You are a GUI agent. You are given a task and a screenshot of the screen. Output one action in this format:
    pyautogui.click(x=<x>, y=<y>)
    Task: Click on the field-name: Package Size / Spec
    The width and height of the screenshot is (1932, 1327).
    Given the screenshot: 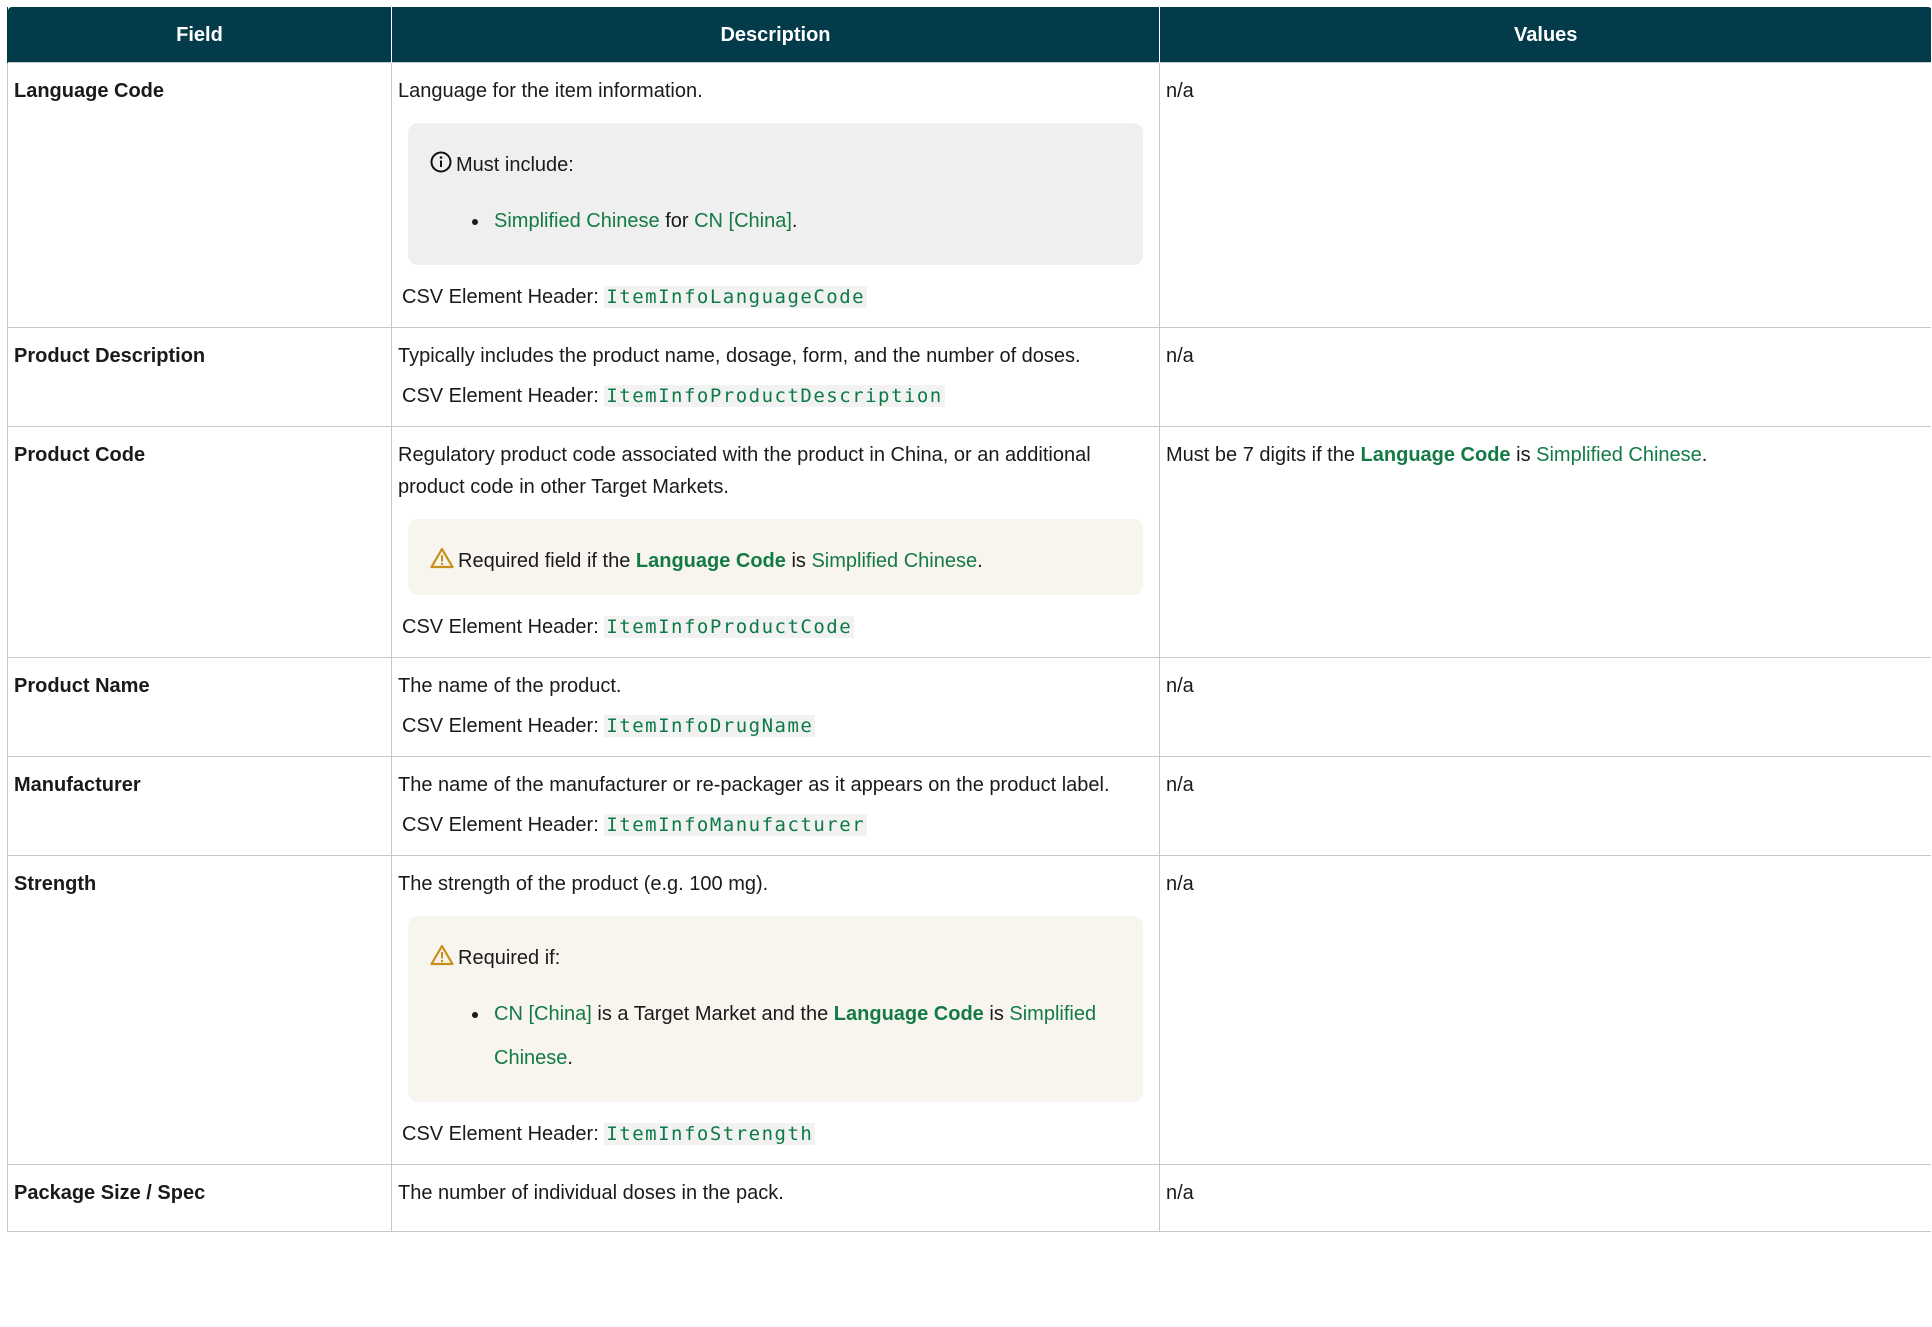 What is the action you would take?
    pyautogui.click(x=199, y=1198)
    